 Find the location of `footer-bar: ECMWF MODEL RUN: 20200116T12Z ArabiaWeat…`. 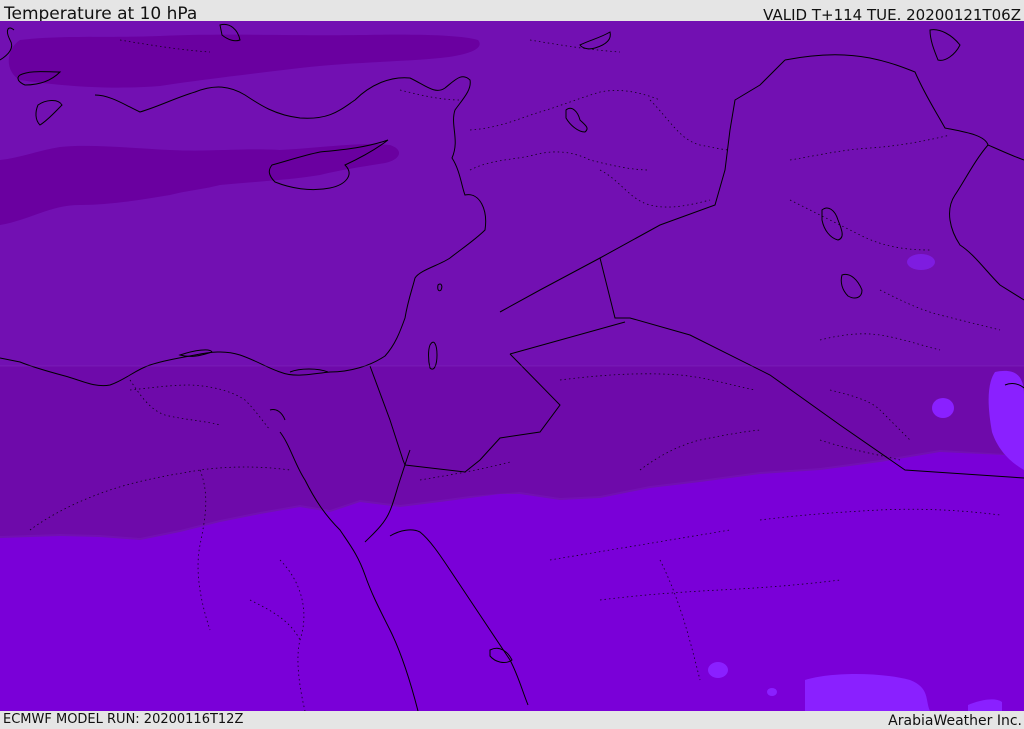

footer-bar: ECMWF MODEL RUN: 20200116T12Z ArabiaWeat… is located at coordinates (512, 720).